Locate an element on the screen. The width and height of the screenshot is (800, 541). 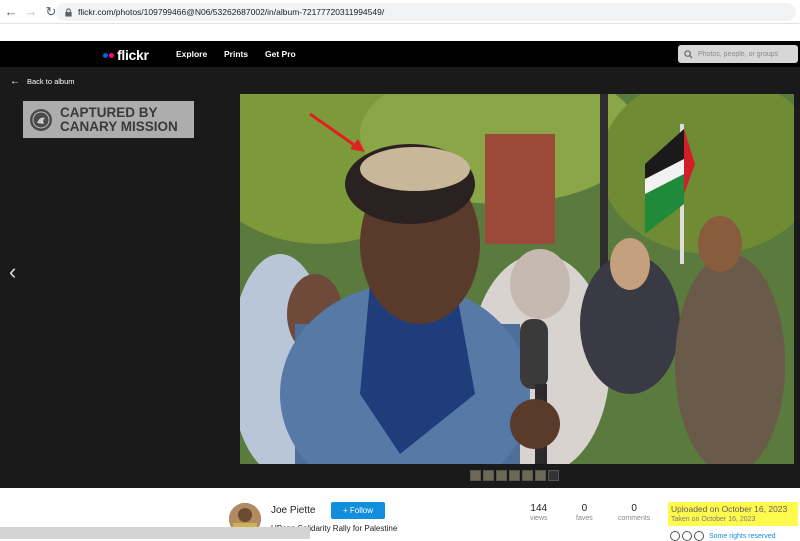
search-input: Photos, people, or groups is located at coordinates (738, 54).